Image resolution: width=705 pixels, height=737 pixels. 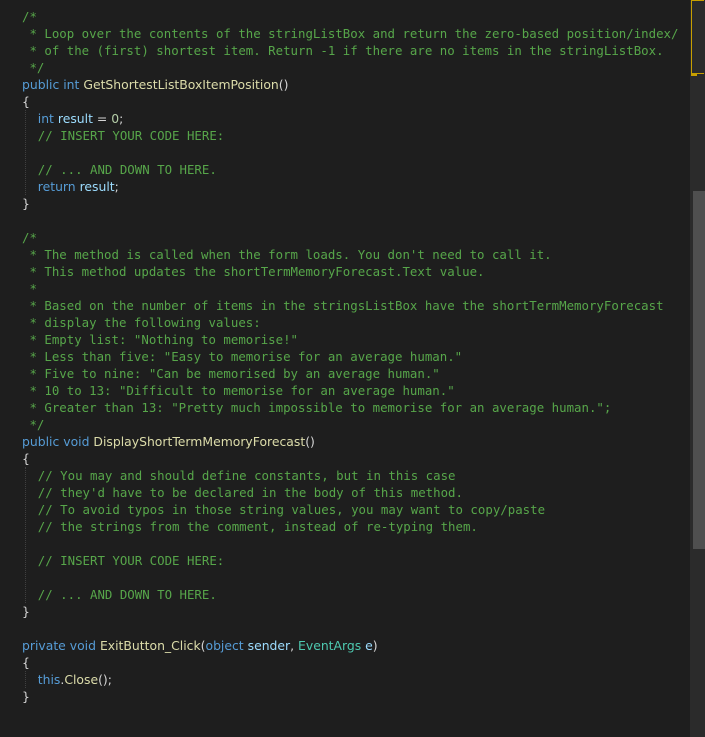 What do you see at coordinates (199, 441) in the screenshot?
I see `code-token: DisplayShortTermMemoryForecast` at bounding box center [199, 441].